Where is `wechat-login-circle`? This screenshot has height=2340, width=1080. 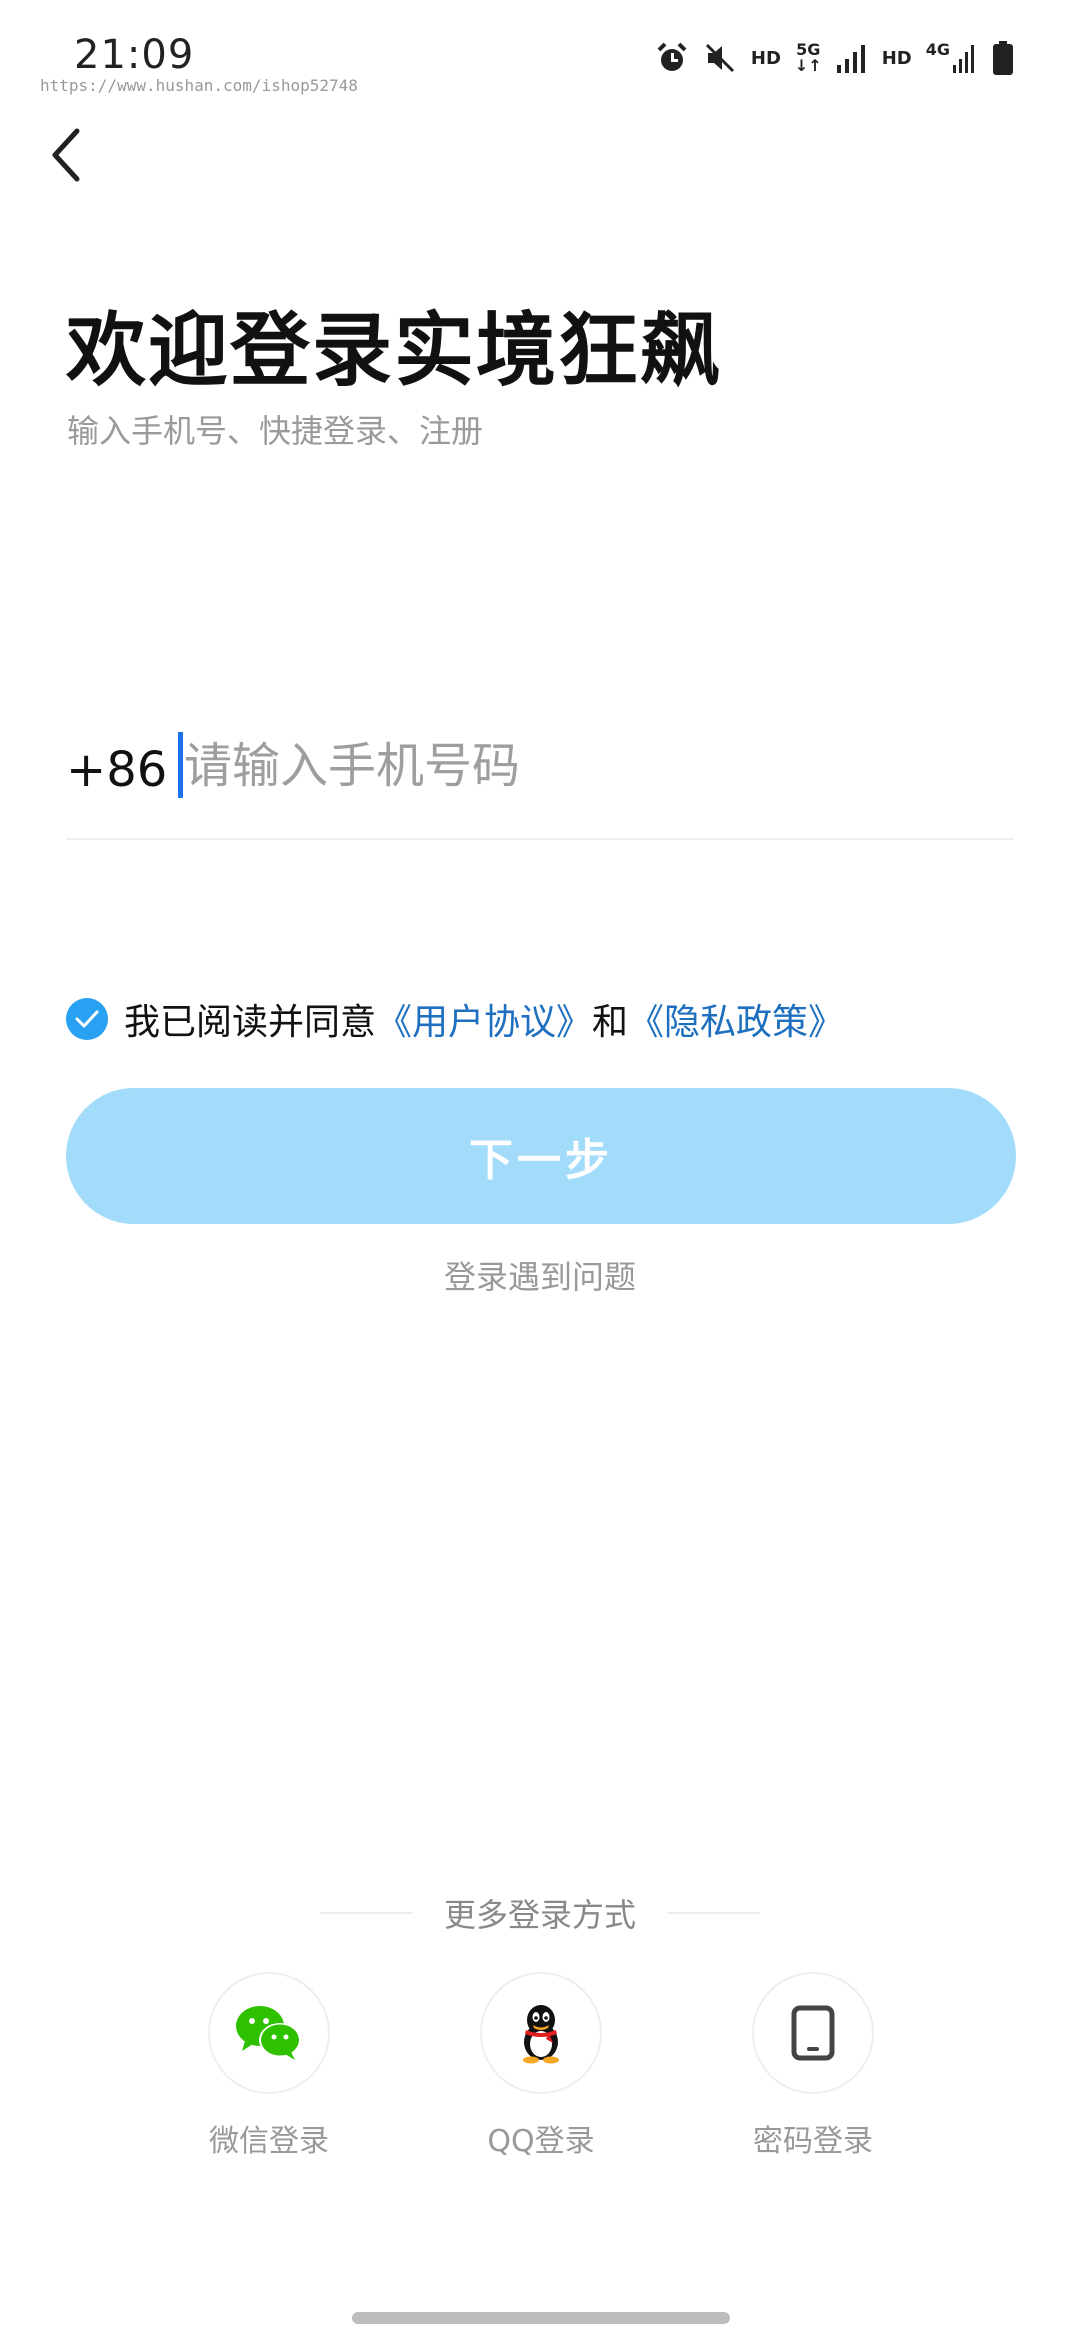
wechat-login-circle is located at coordinates (269, 2033).